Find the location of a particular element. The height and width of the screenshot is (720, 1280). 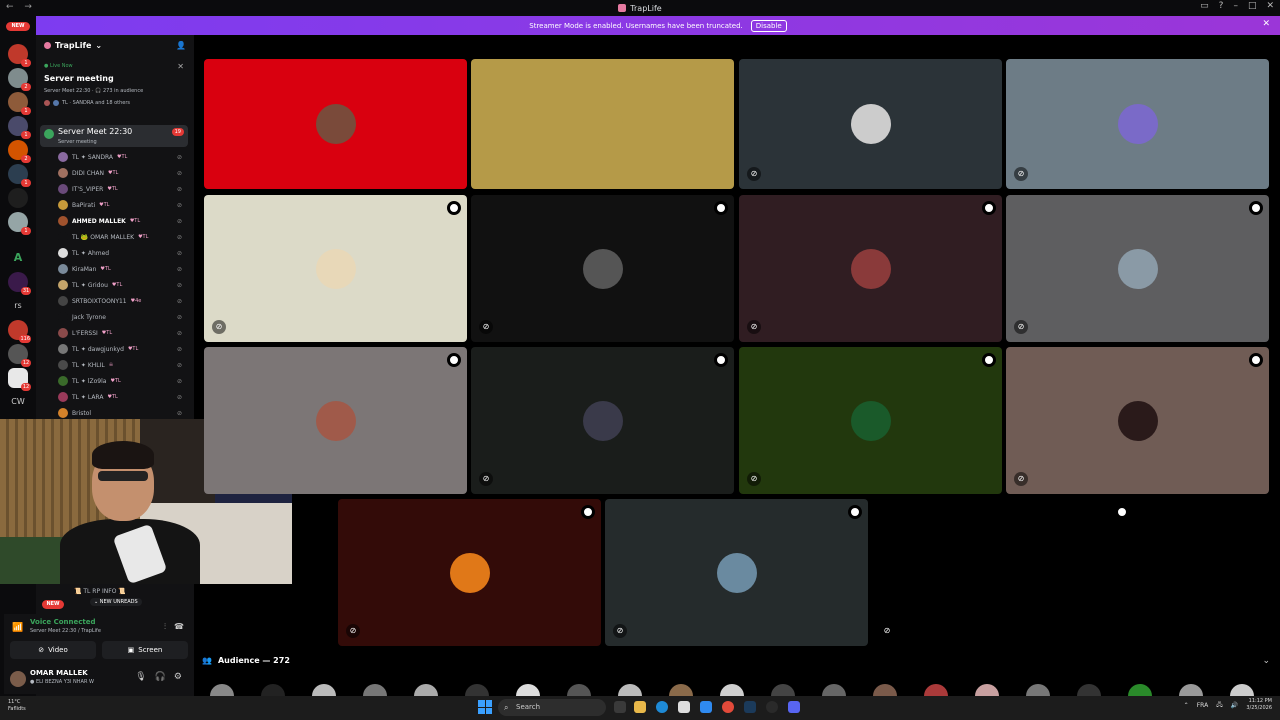

server-a: A is located at coordinates (18, 258).